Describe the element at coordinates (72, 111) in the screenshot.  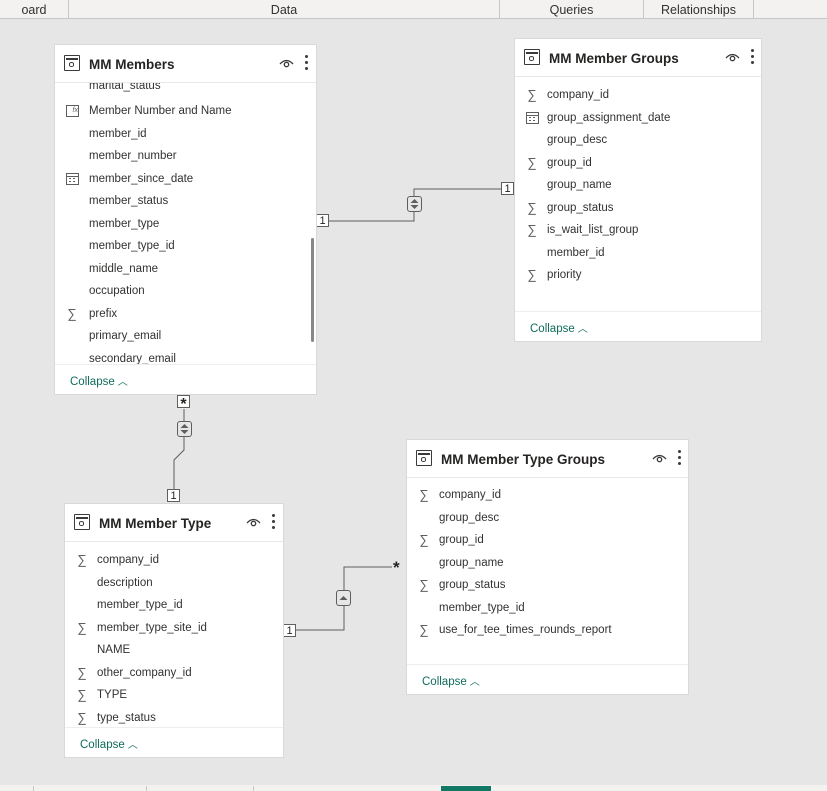
I see `calculated-column-icon: fx` at that location.